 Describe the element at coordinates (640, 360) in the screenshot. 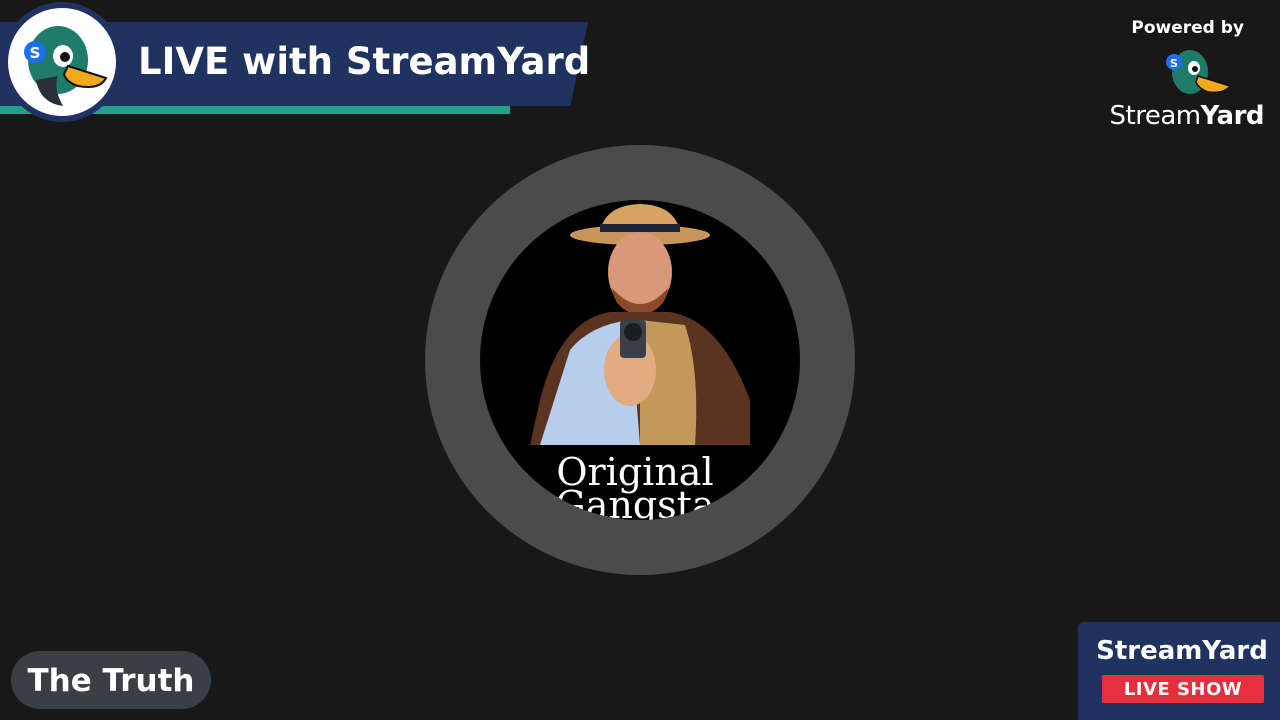

I see `avatar-image: Original Gangsta` at that location.